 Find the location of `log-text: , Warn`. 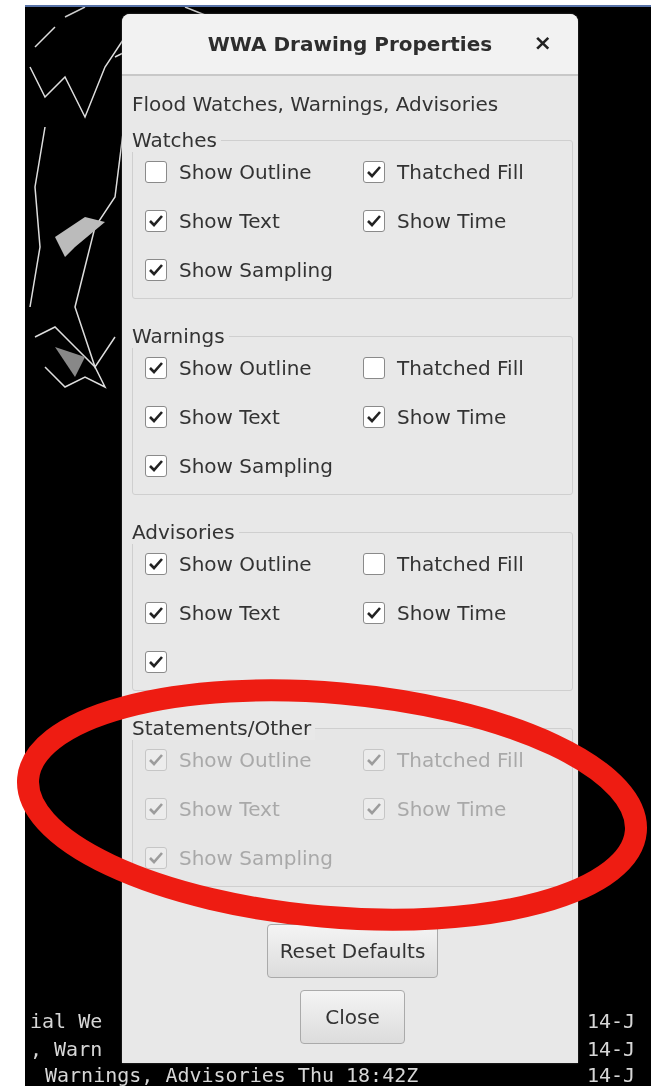

log-text: , Warn is located at coordinates (66, 1049).